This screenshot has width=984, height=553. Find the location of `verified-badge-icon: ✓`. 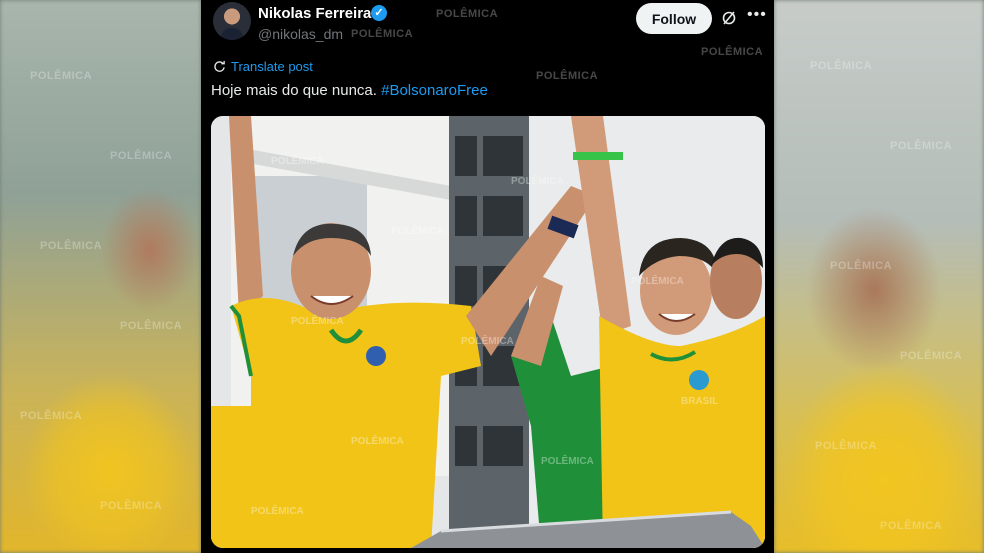

verified-badge-icon: ✓ is located at coordinates (379, 13).